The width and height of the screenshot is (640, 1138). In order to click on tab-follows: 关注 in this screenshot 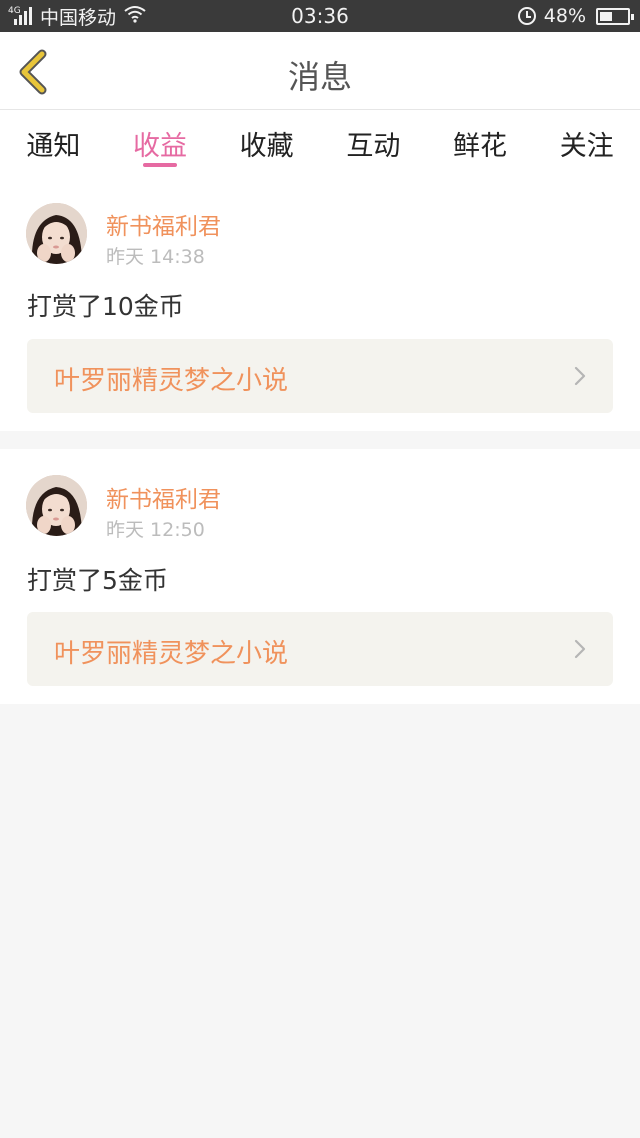, I will do `click(586, 147)`.